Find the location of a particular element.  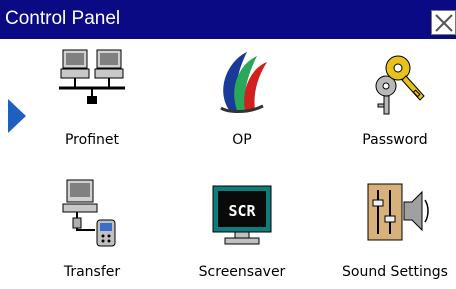

transfer-label: Transfer is located at coordinates (92, 272).